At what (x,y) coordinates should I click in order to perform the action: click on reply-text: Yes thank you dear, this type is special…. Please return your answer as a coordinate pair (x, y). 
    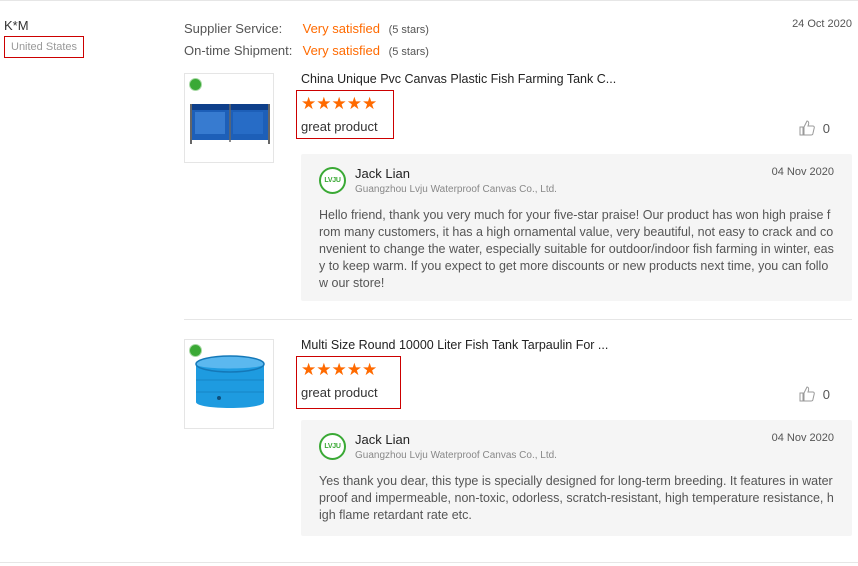
    Looking at the image, I should click on (576, 498).